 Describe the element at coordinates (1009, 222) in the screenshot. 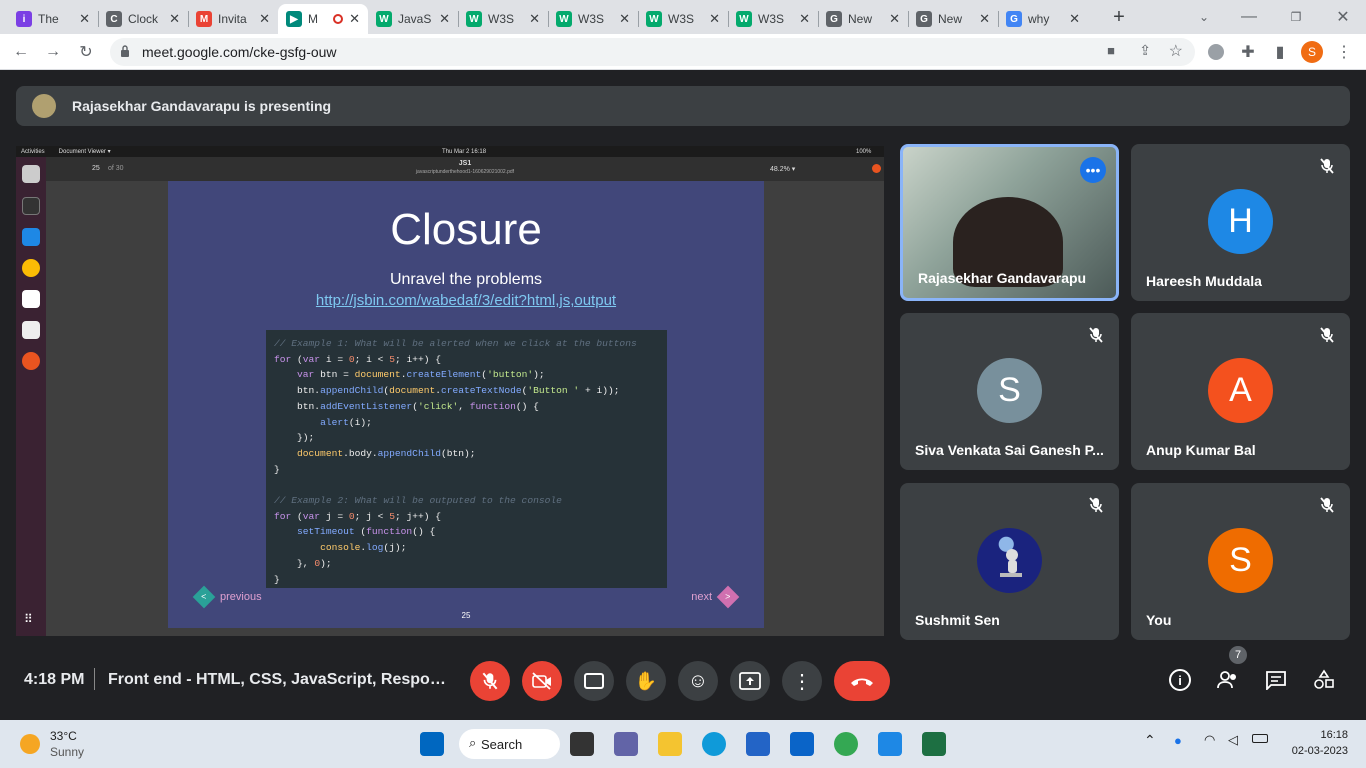

I see `participant-tile-presenter: ••• Rajasekhar Gandavarapu` at that location.